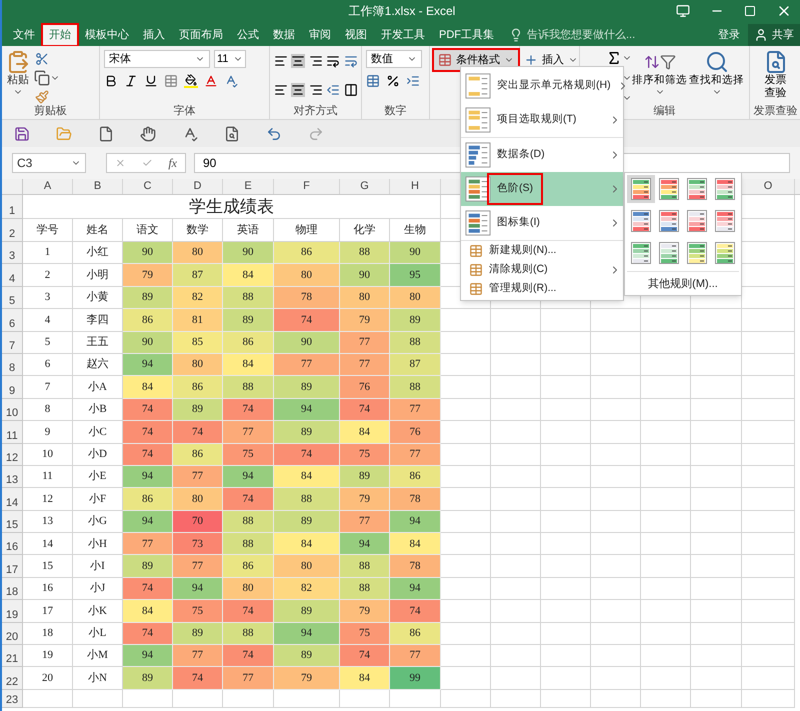  Describe the element at coordinates (395, 111) in the screenshot. I see `group-label: 数字` at that location.